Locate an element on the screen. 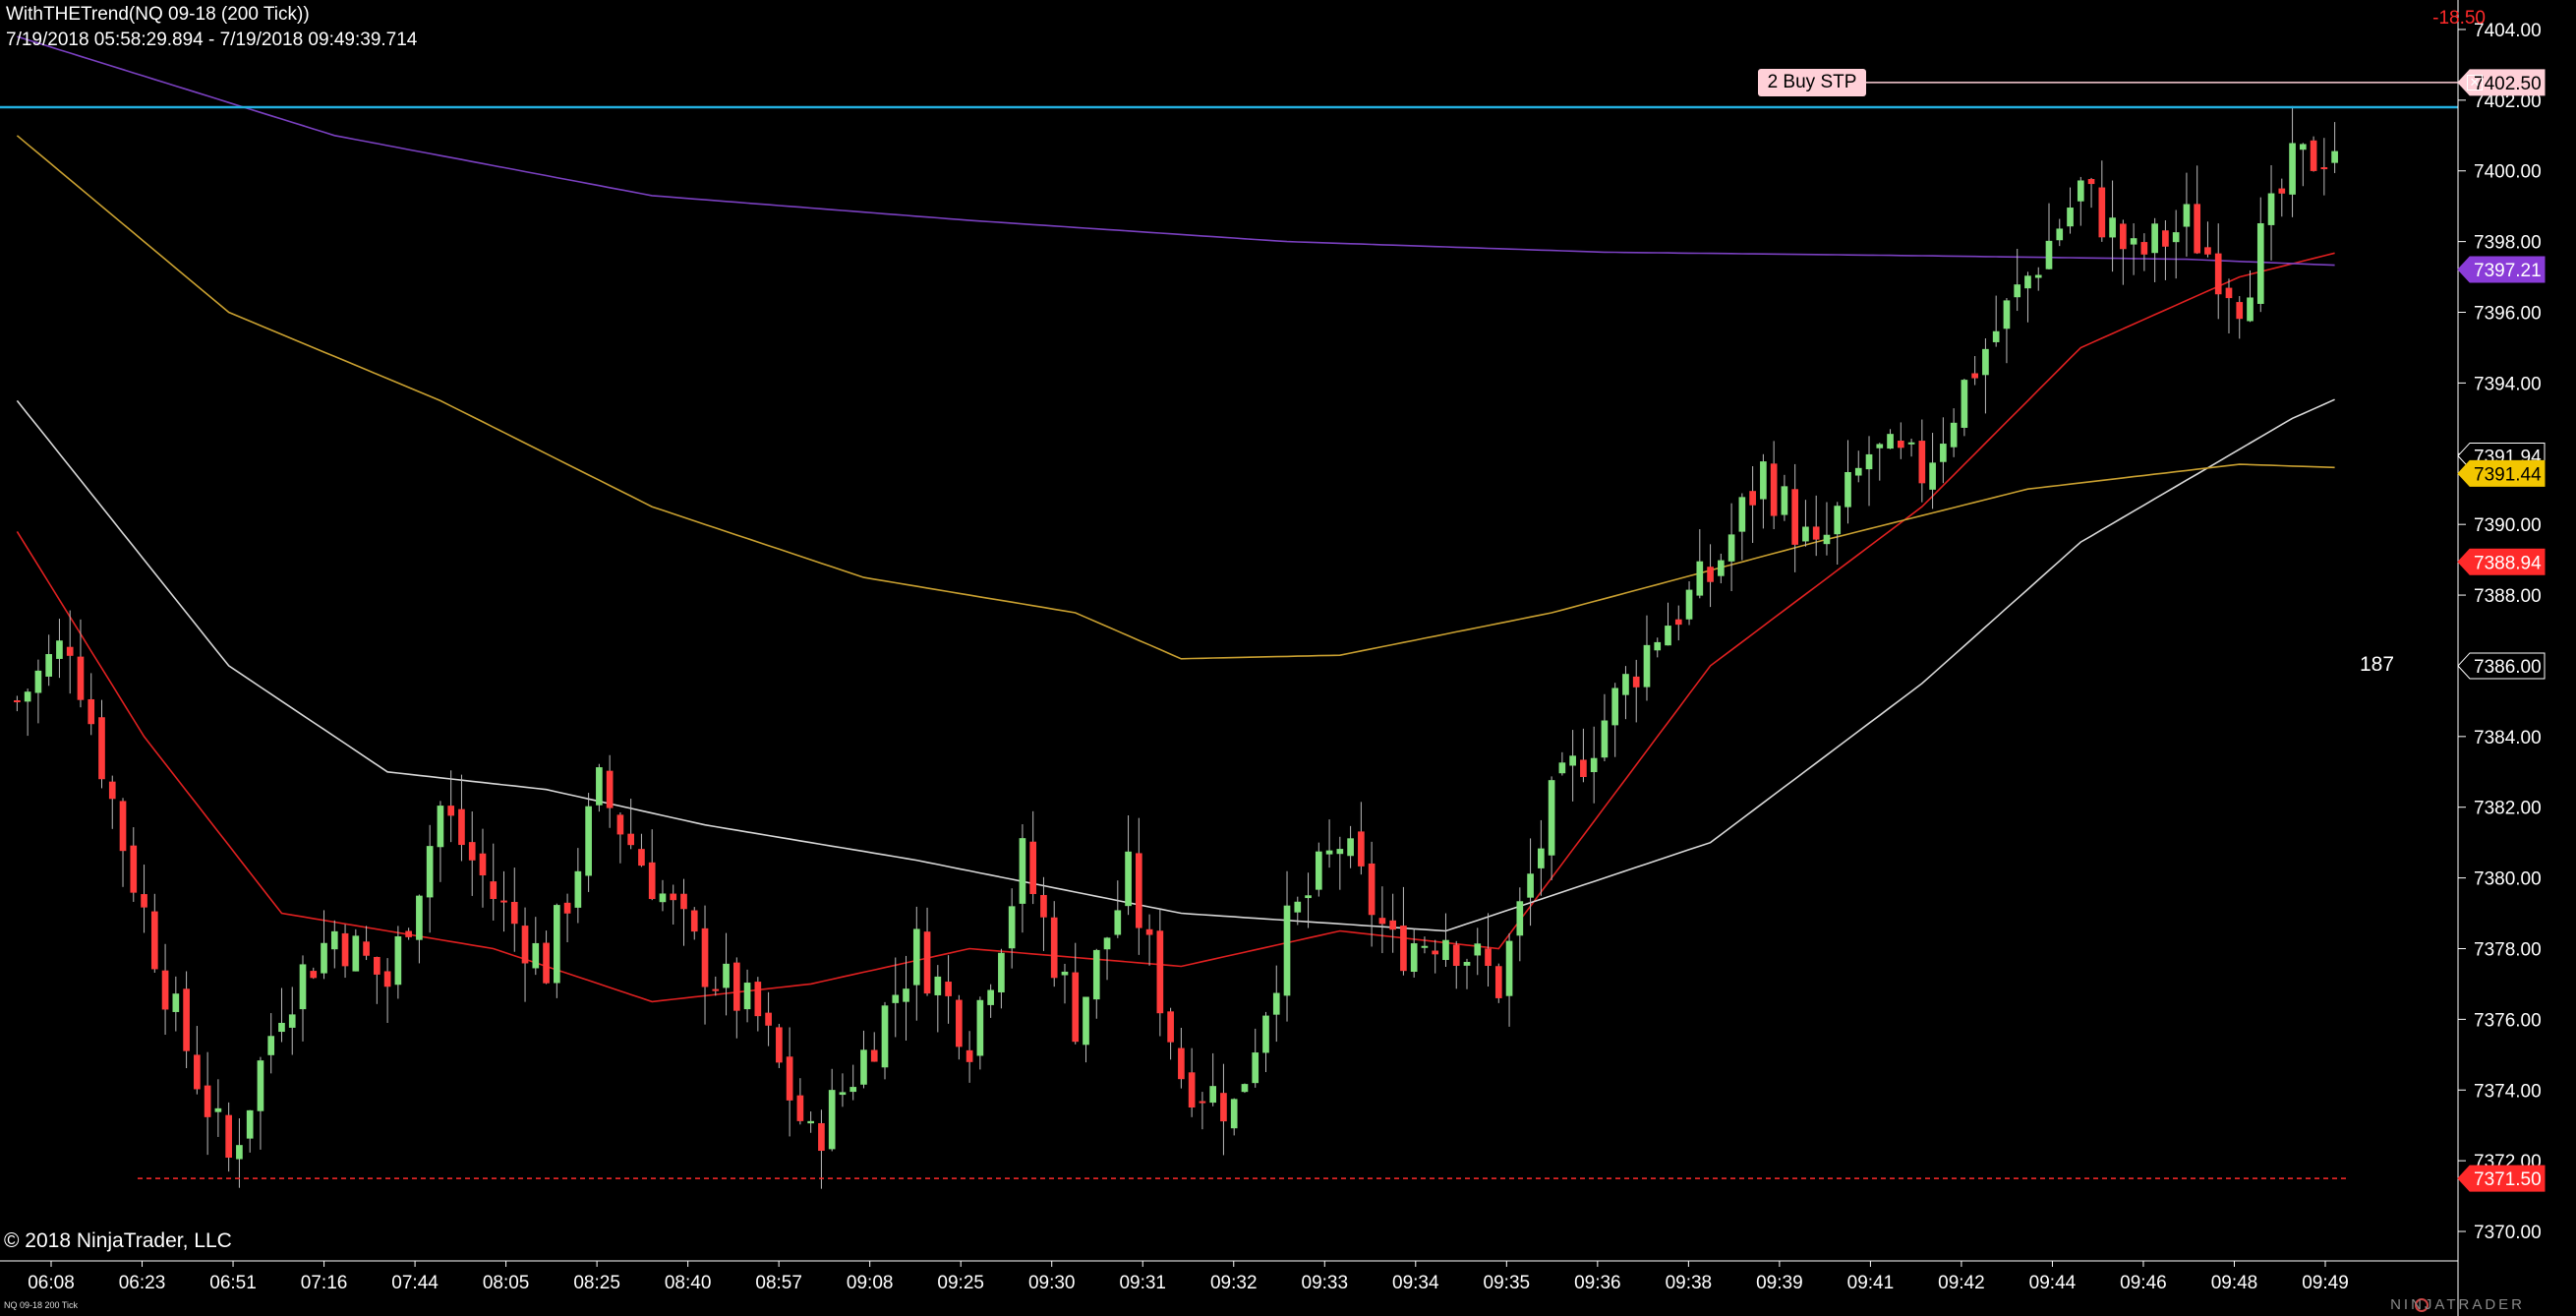  x-tick-label: 06:08 is located at coordinates (51, 1283).